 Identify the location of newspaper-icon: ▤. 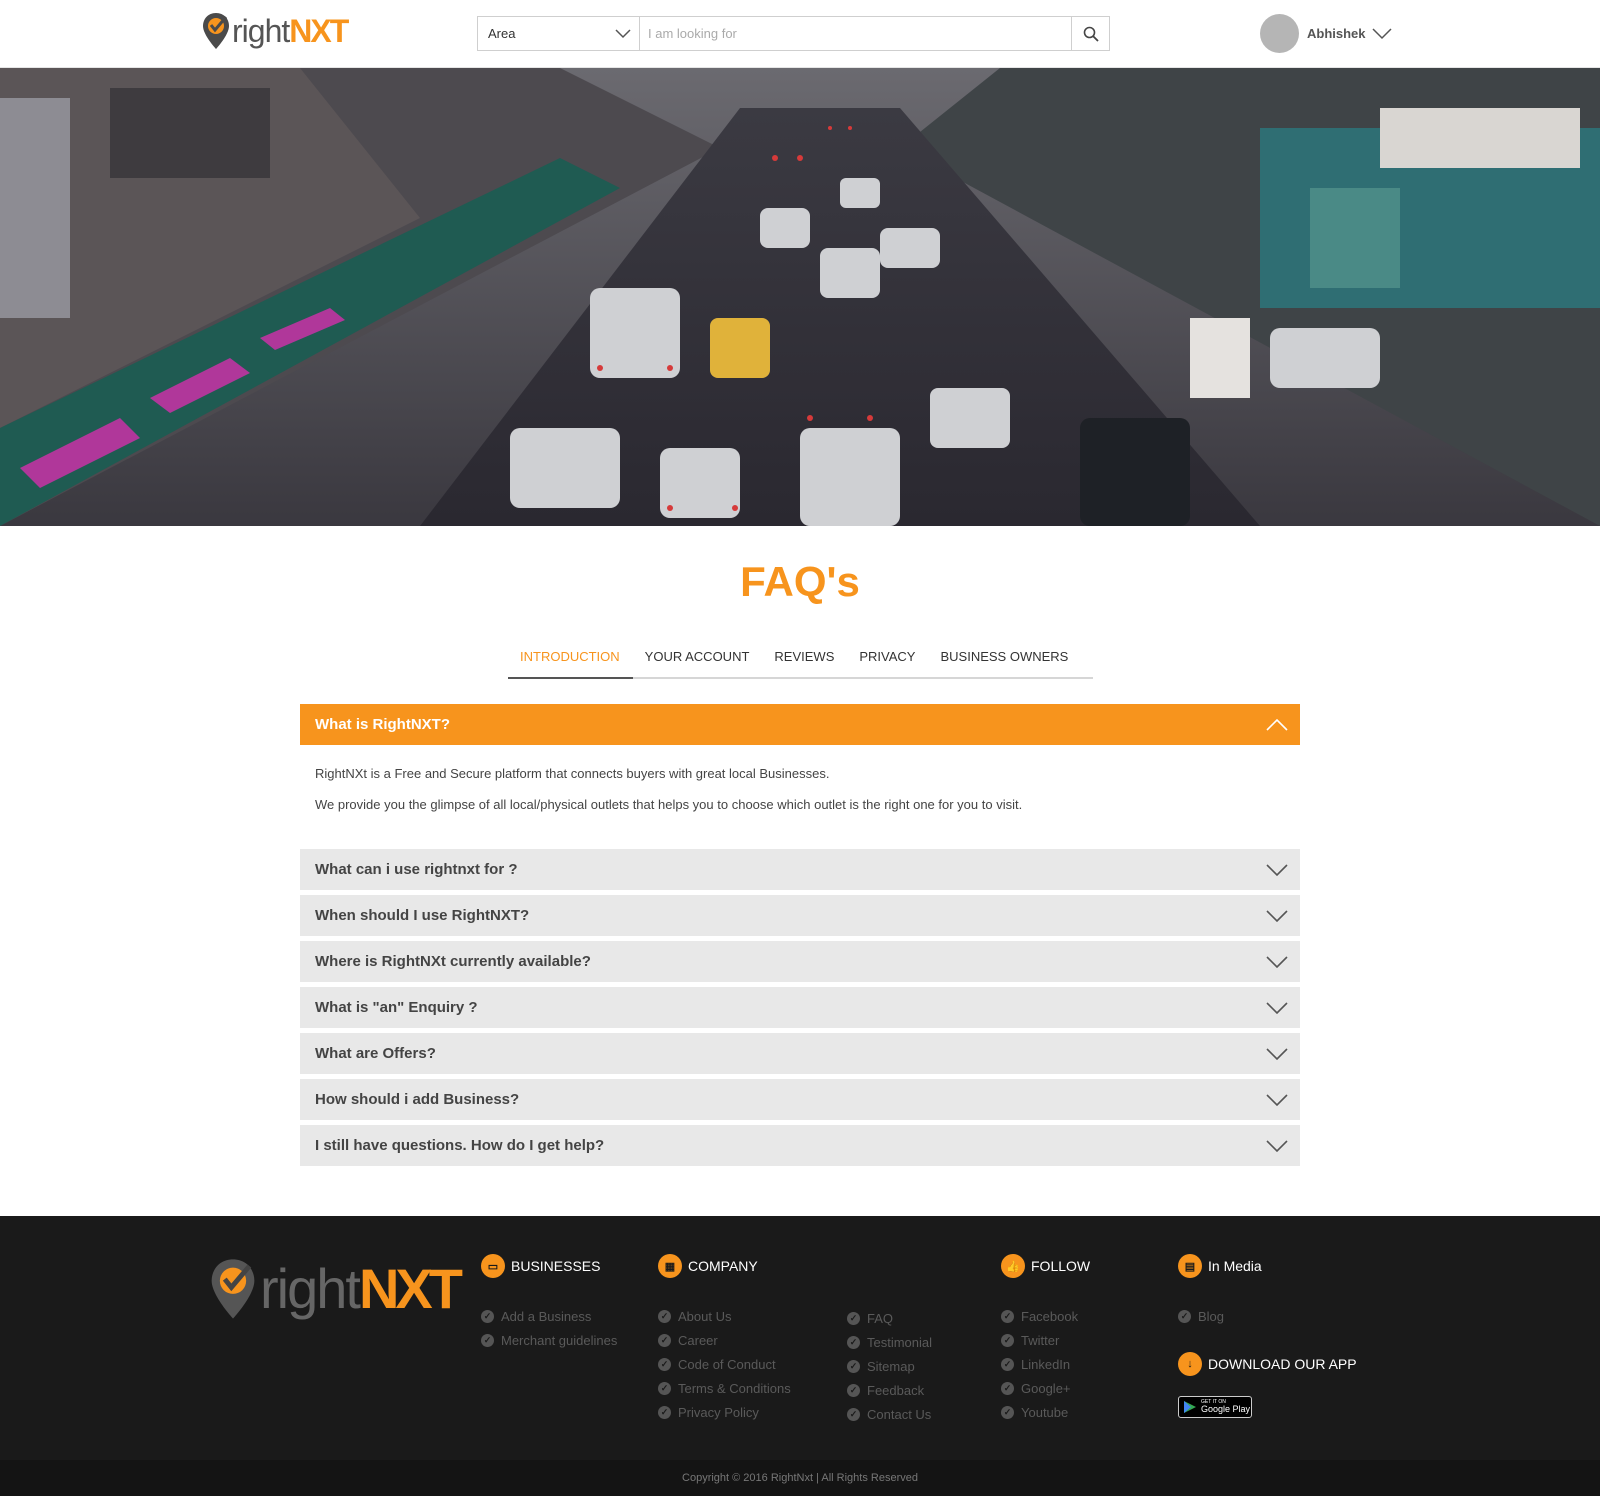
(1190, 1266).